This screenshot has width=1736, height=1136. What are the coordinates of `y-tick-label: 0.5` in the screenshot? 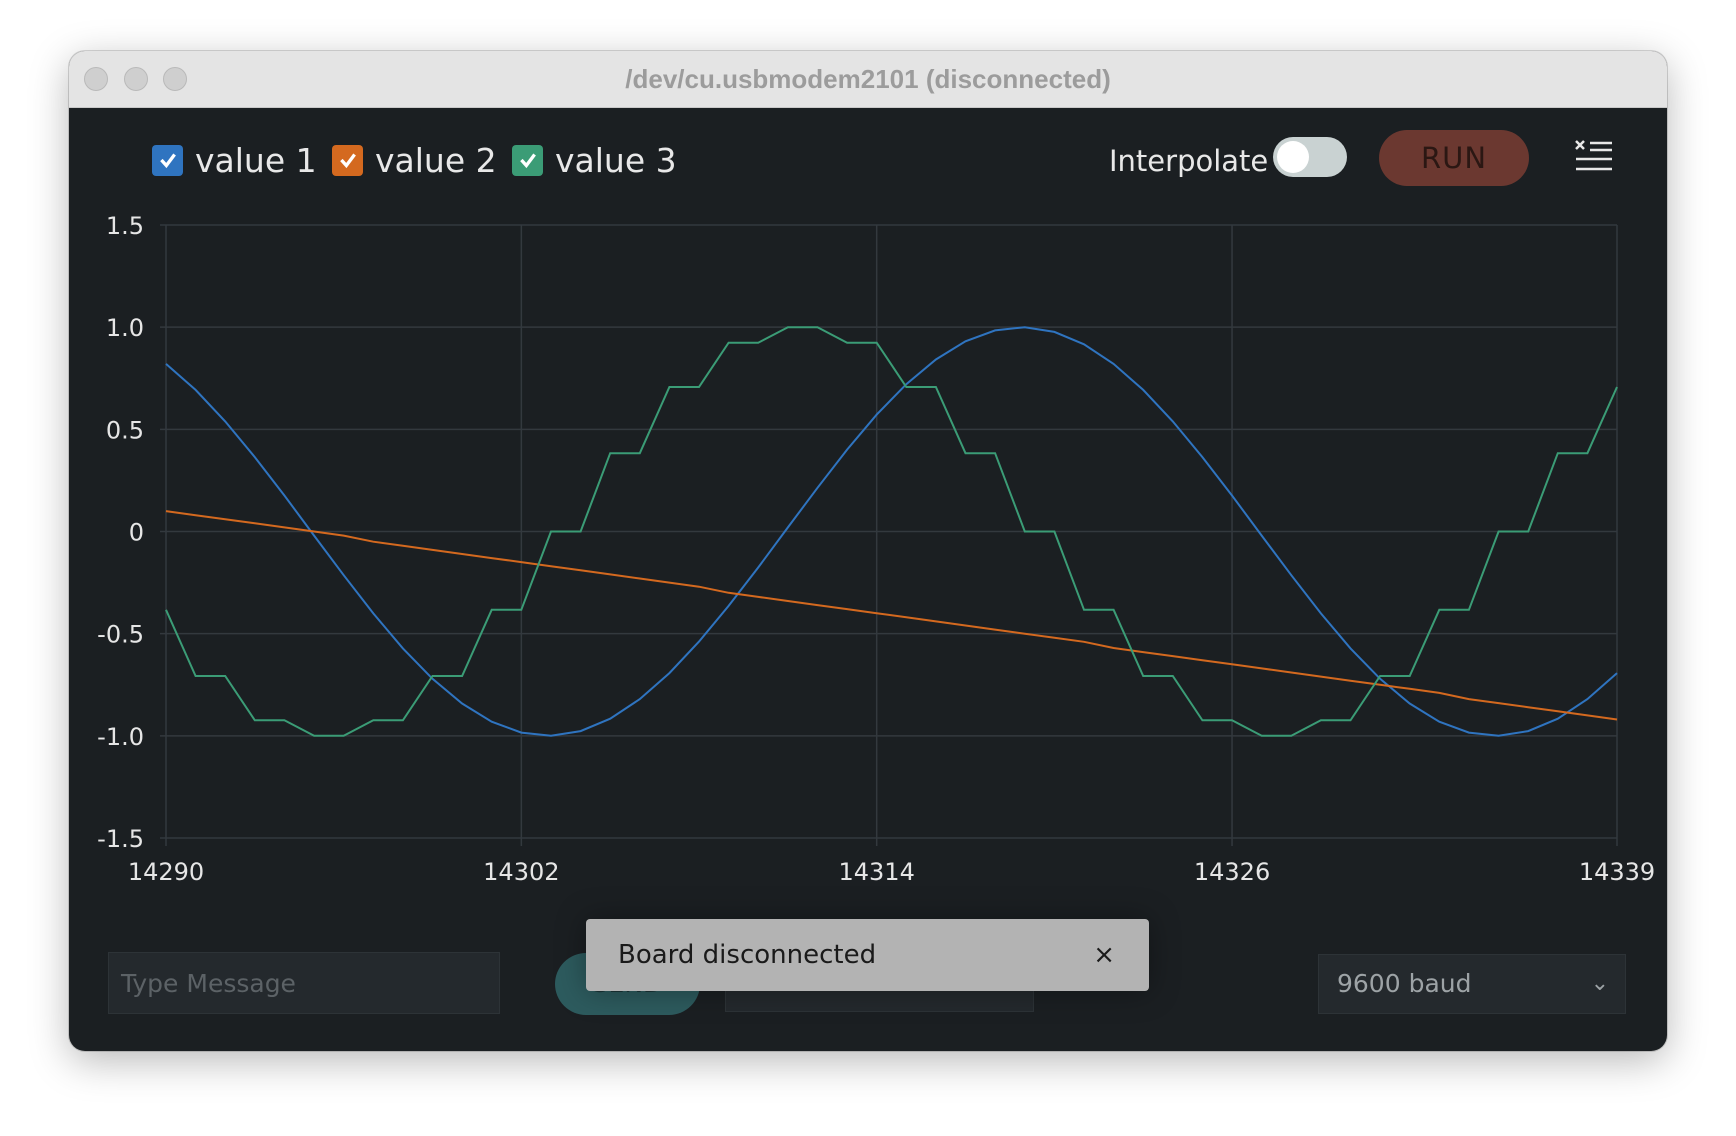 It's located at (125, 430).